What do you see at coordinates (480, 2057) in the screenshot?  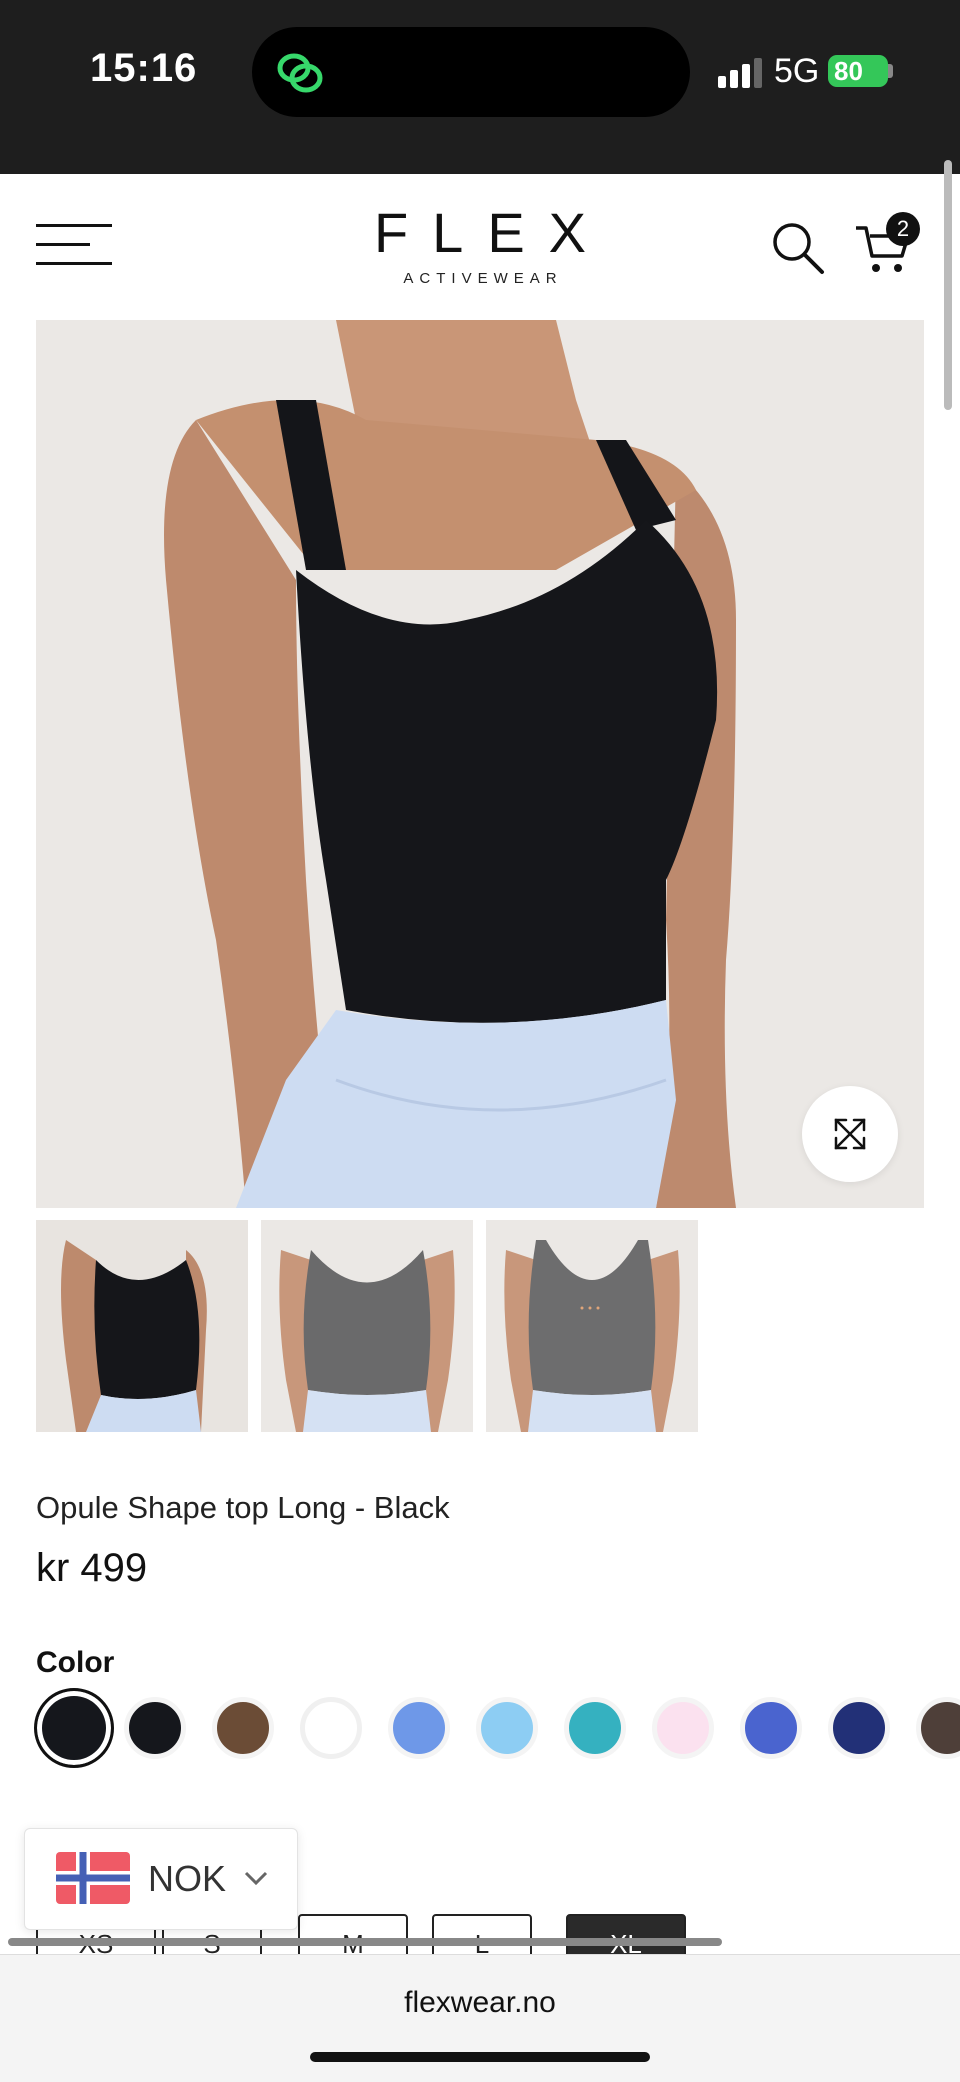 I see `home-indicator` at bounding box center [480, 2057].